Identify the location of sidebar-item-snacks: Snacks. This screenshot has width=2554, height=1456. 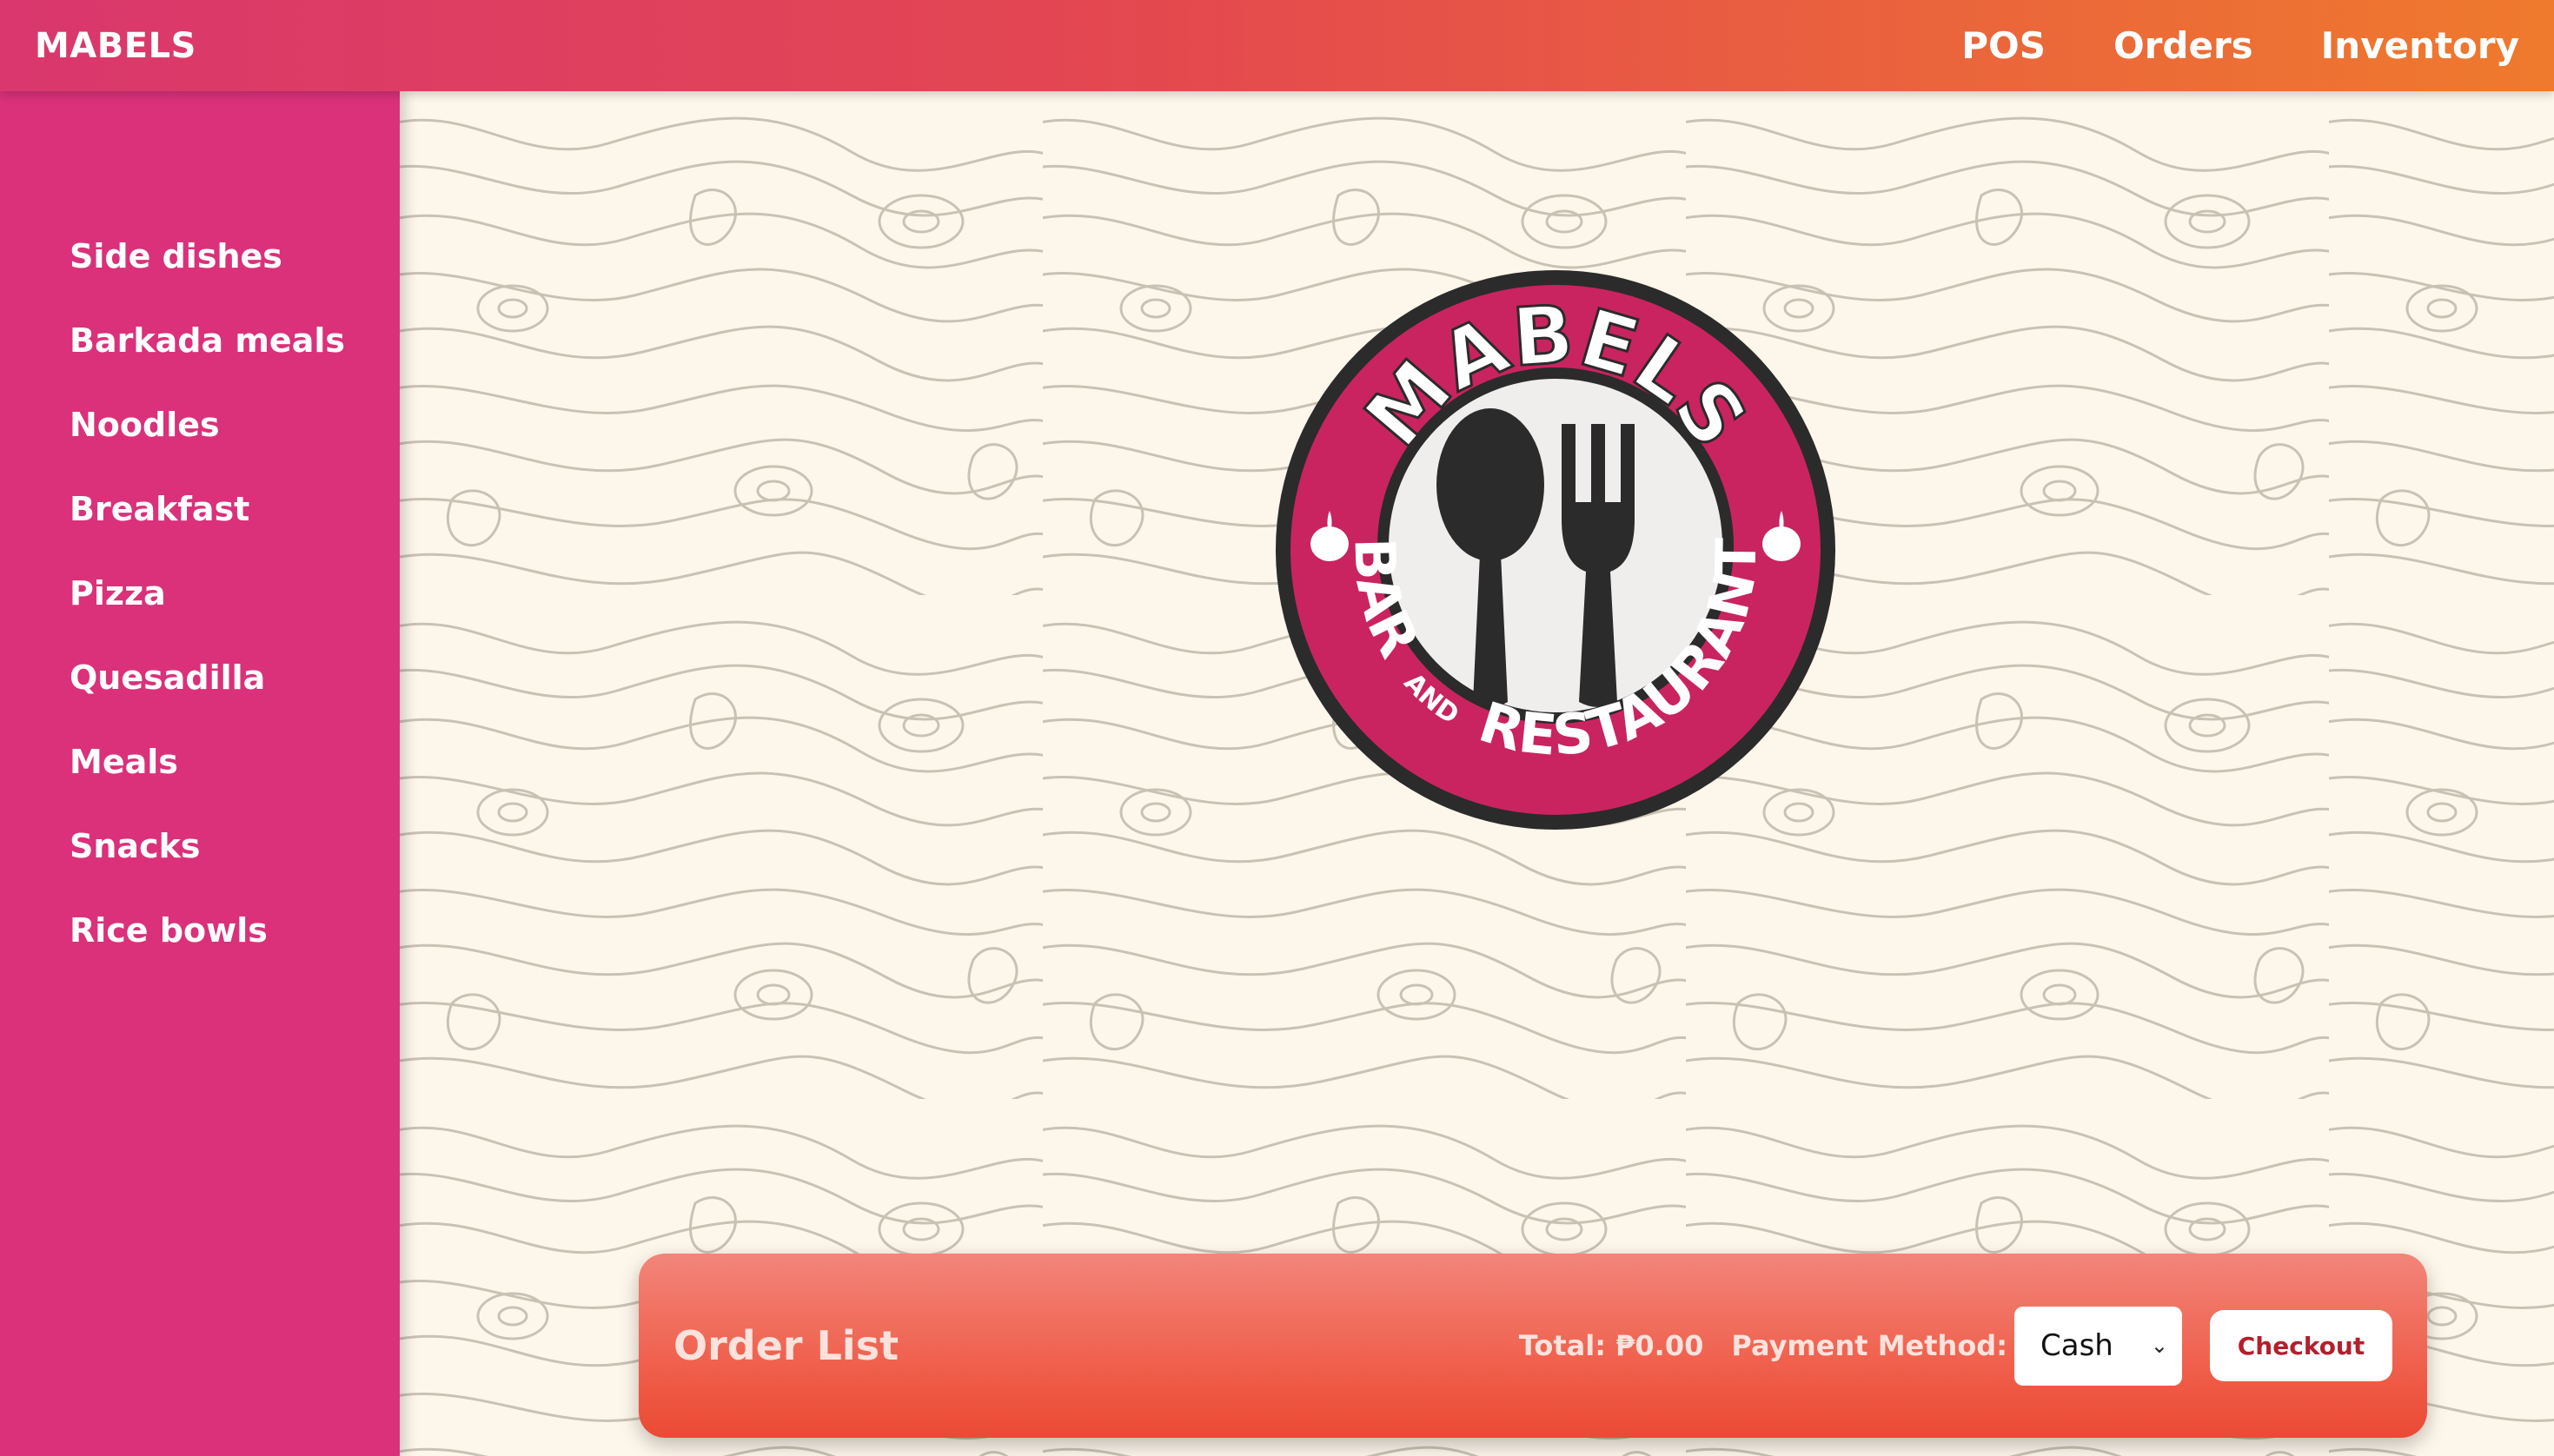
(235, 862).